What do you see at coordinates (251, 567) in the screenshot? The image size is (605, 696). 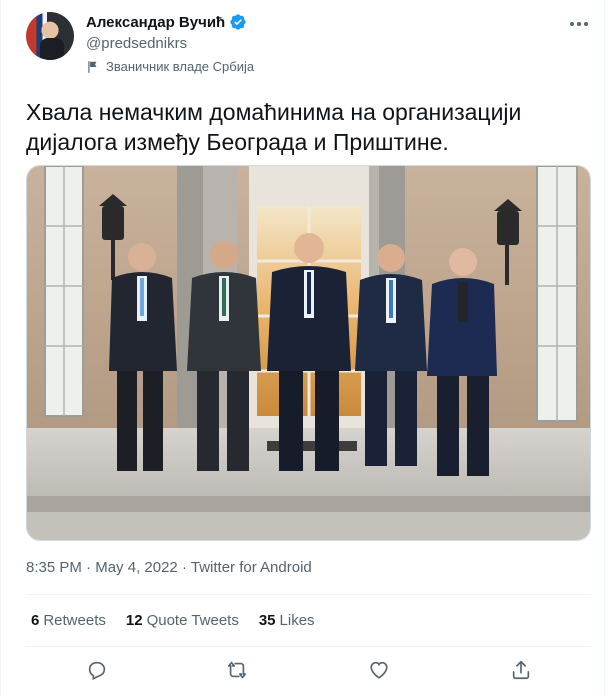 I see `tweet-source: Twitter for Android` at bounding box center [251, 567].